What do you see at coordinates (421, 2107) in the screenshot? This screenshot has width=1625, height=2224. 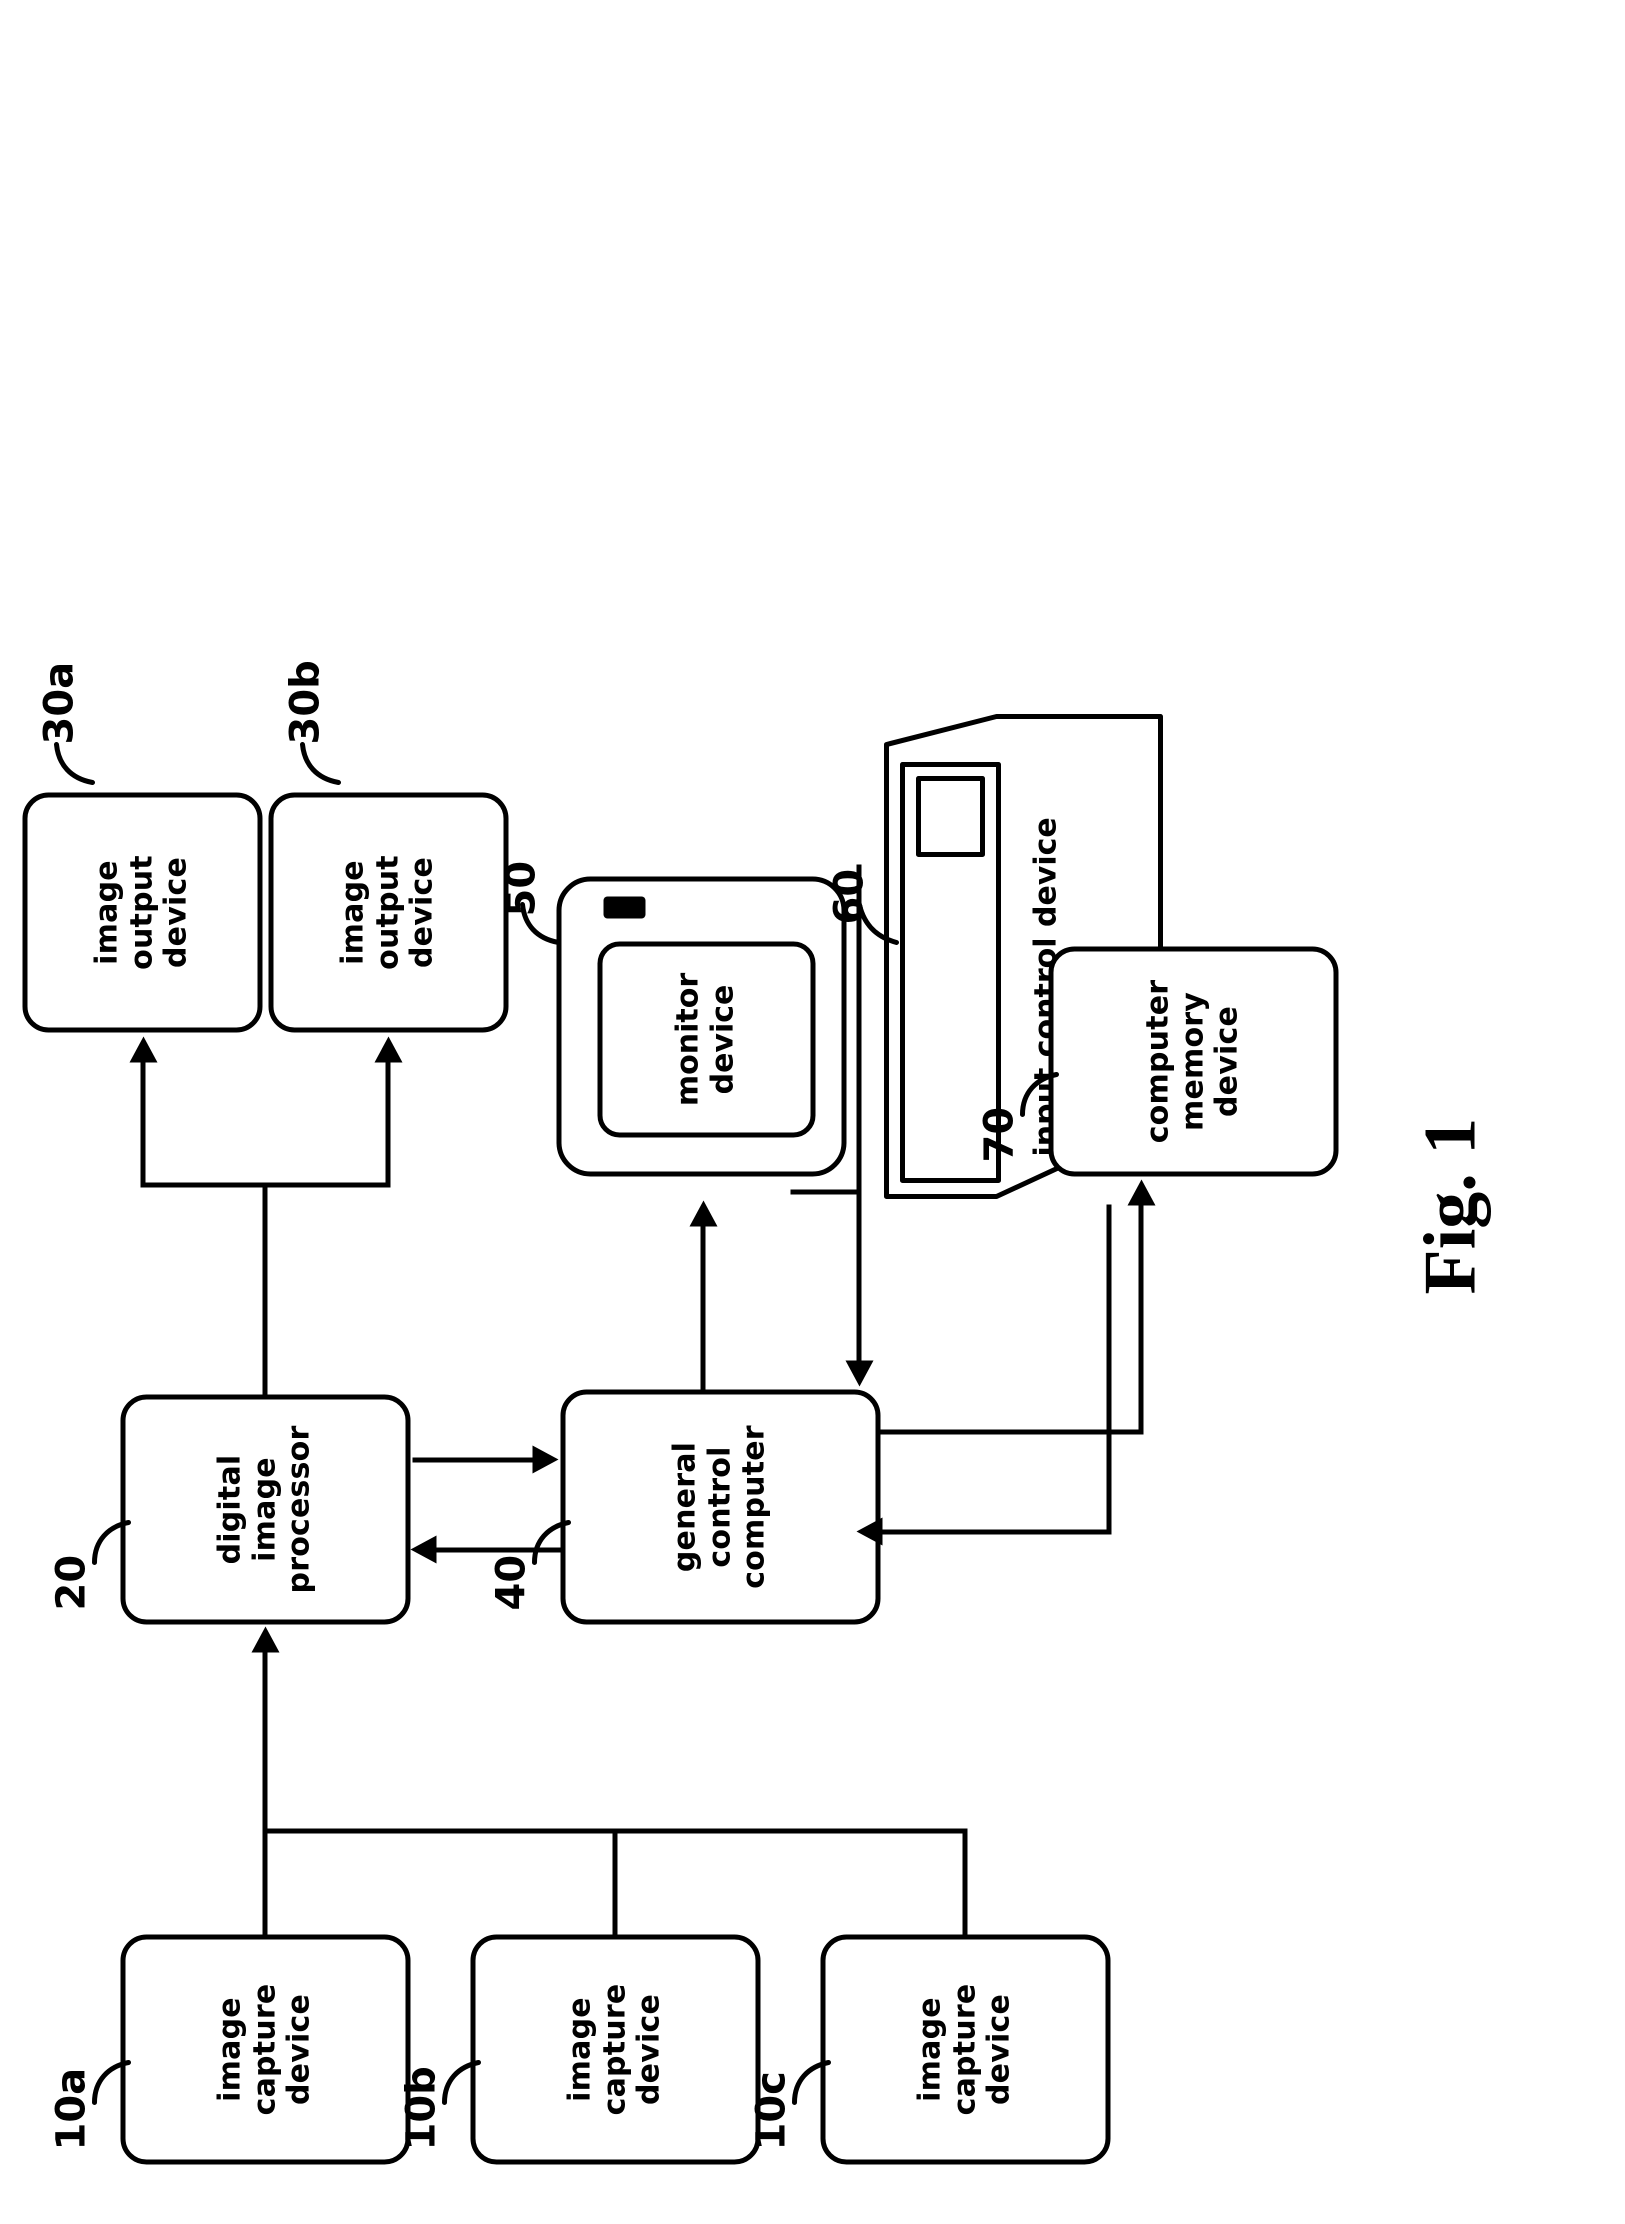 I see `reference-numeral-10b: 10b` at bounding box center [421, 2107].